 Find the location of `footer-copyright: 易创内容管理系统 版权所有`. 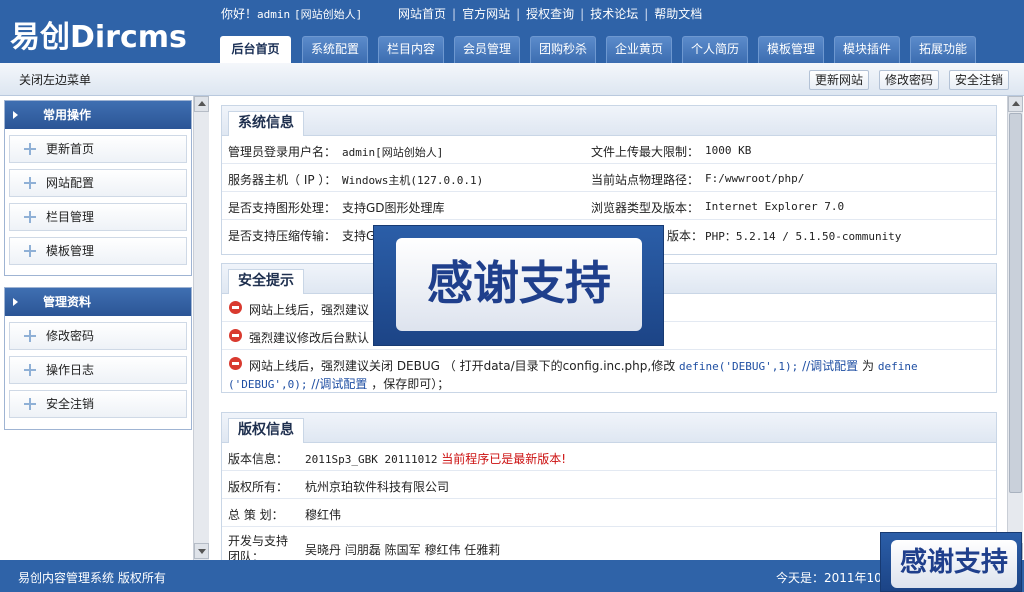

footer-copyright: 易创内容管理系统 版权所有 is located at coordinates (92, 578).